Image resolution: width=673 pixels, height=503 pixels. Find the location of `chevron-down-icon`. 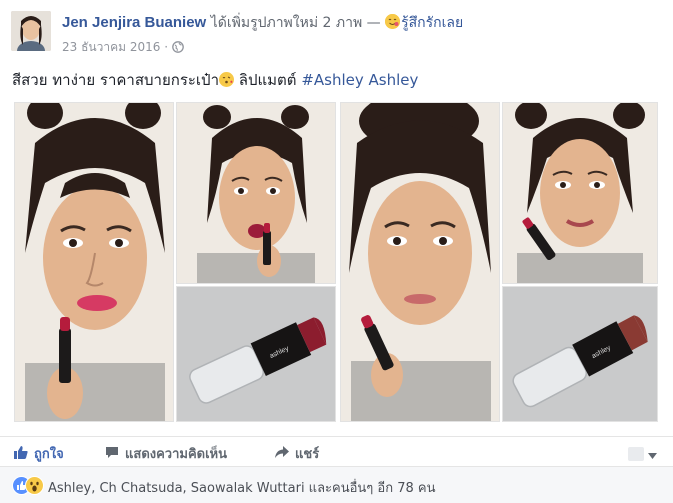

chevron-down-icon is located at coordinates (652, 453).